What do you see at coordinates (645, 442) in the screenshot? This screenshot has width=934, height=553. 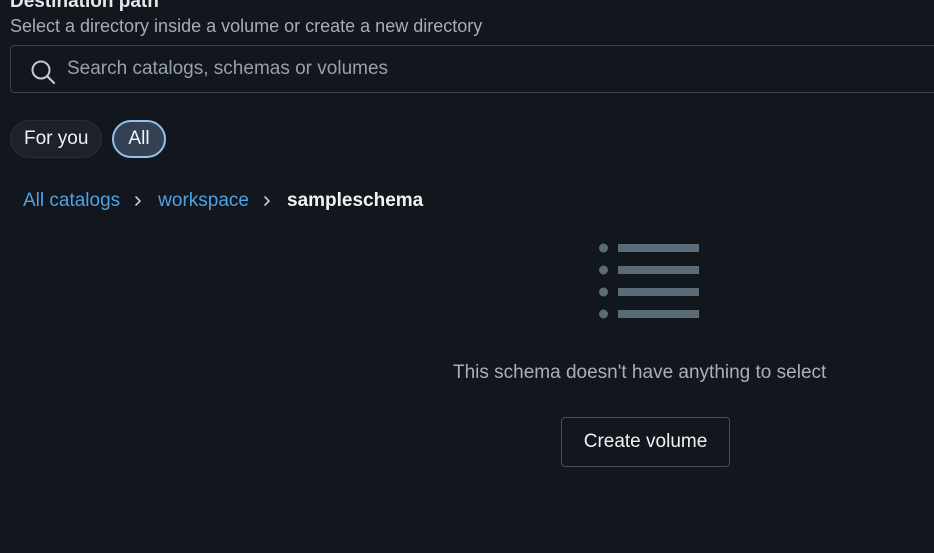 I see `create-volume-button: Create volume` at bounding box center [645, 442].